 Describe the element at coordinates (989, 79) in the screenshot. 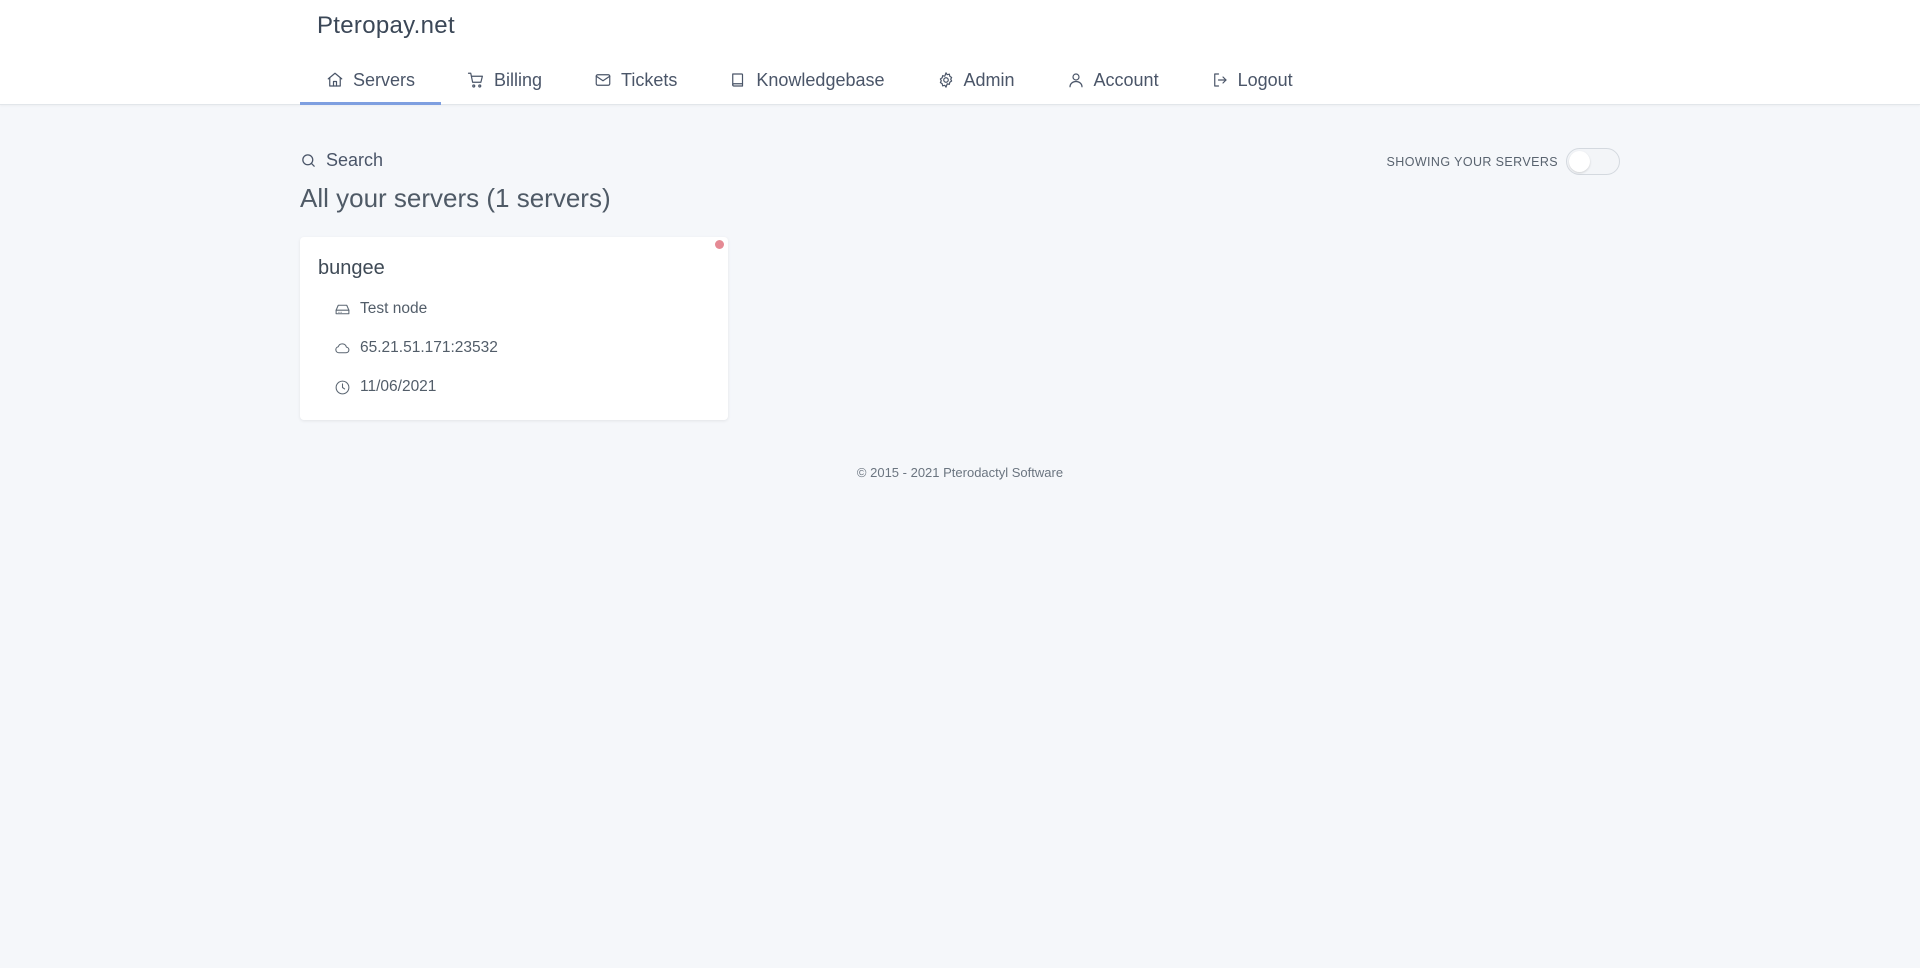

I see `nav-label: Admin` at that location.